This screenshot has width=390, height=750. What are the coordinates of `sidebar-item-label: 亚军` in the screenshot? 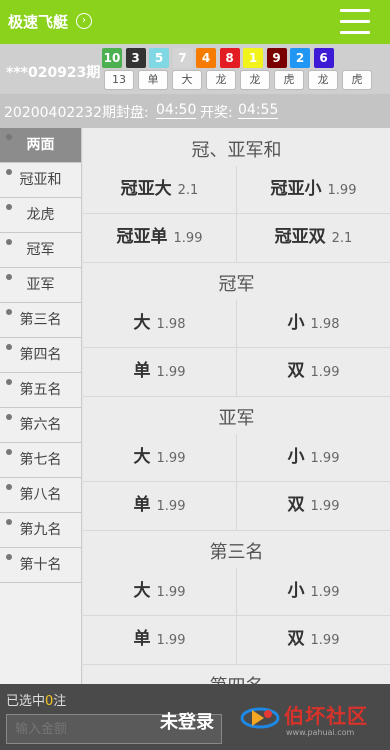 It's located at (40, 285).